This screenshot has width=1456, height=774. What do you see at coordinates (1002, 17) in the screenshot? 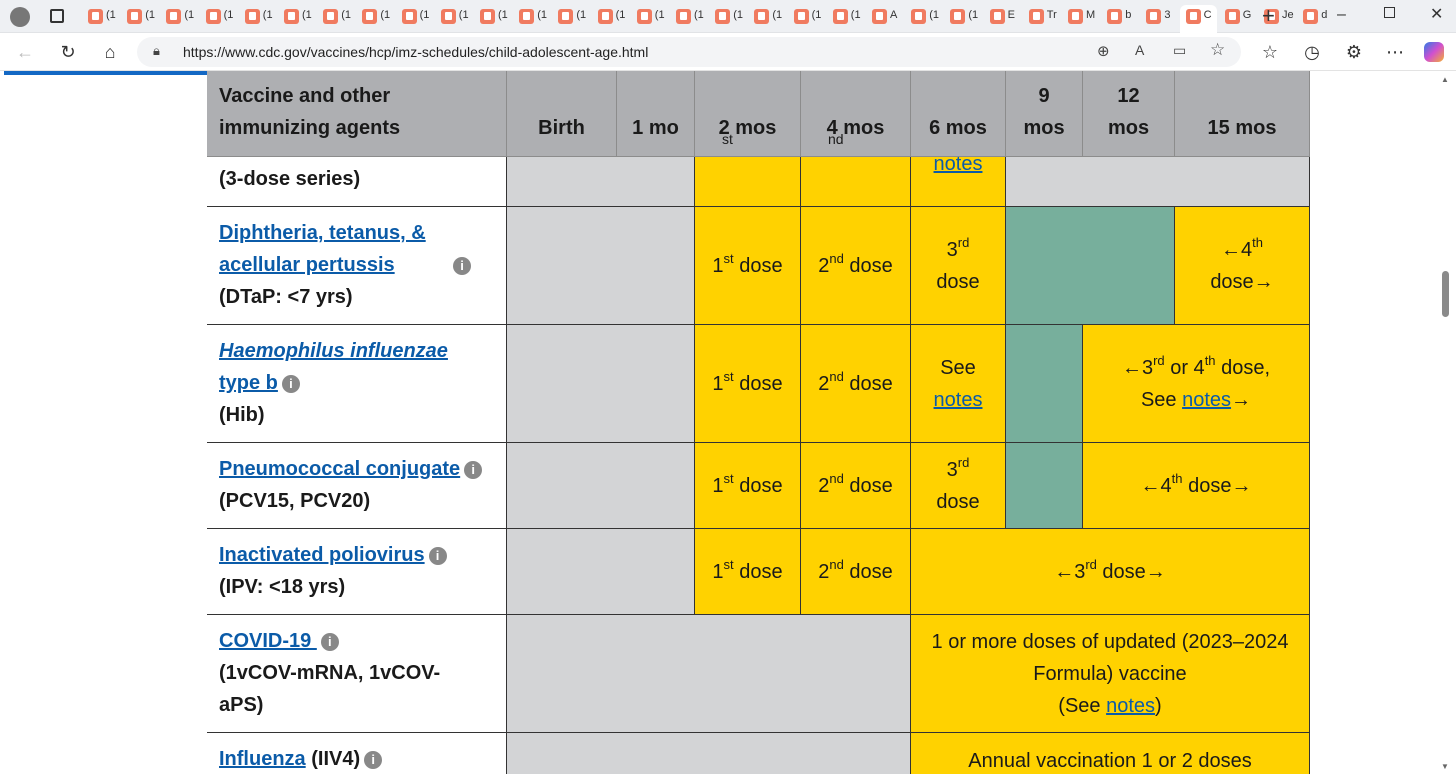
I see `browser-tab: E` at bounding box center [1002, 17].